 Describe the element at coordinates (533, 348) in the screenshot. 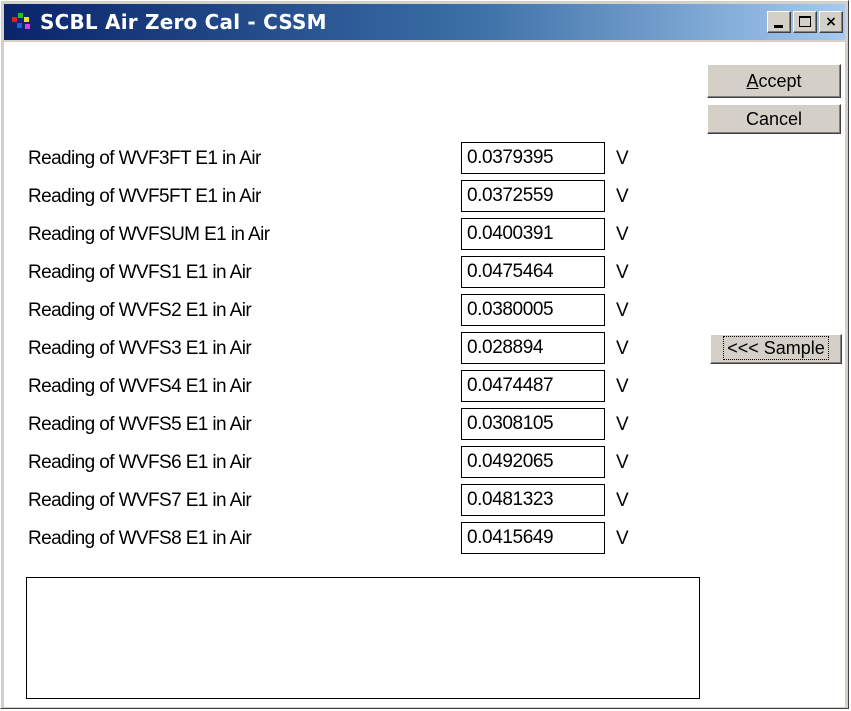

I see `reading-value-field: 0.028894` at that location.